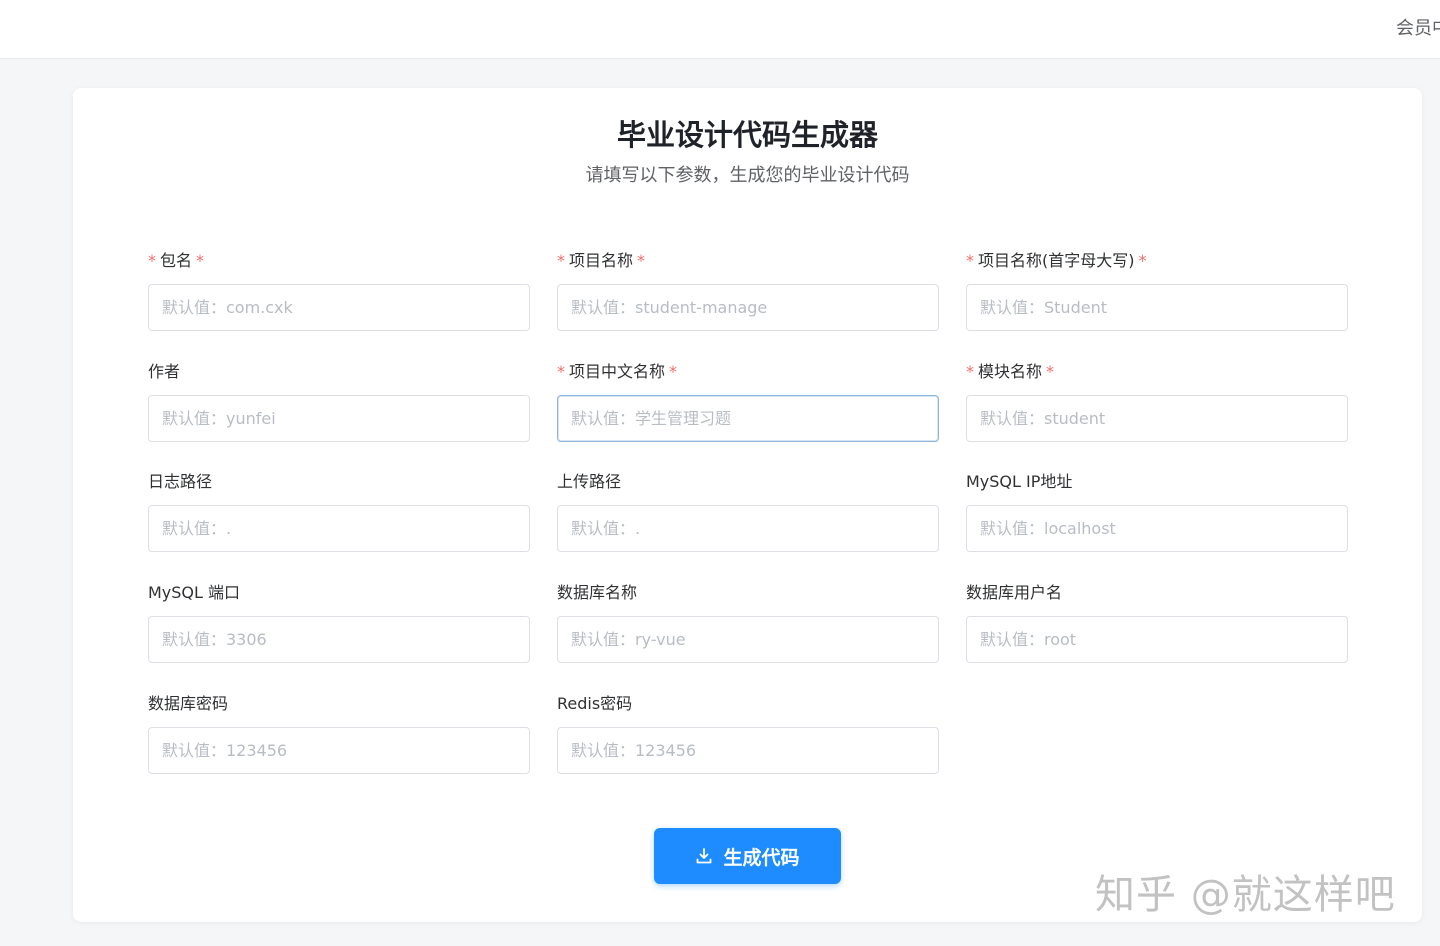 This screenshot has width=1440, height=946. Describe the element at coordinates (601, 260) in the screenshot. I see `field-label: * 项目名称 *` at that location.